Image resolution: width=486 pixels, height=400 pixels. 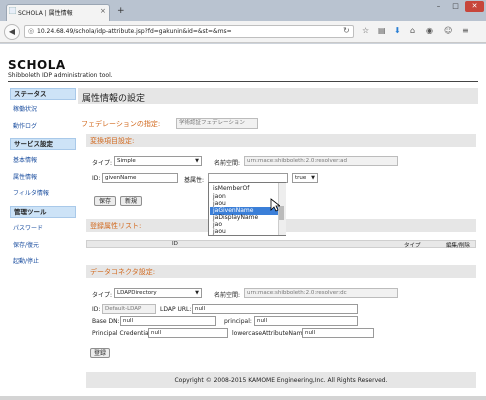 I want to click on window-bottom-border, so click(x=243, y=398).